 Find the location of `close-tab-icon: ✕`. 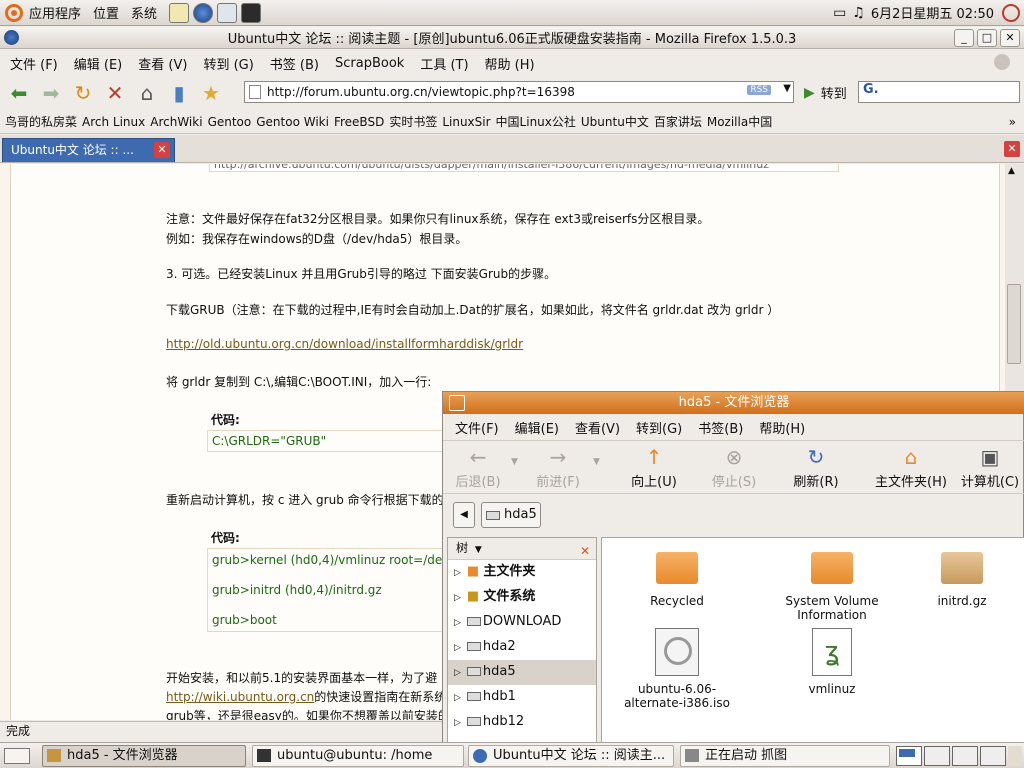

close-tab-icon: ✕ is located at coordinates (1012, 149).